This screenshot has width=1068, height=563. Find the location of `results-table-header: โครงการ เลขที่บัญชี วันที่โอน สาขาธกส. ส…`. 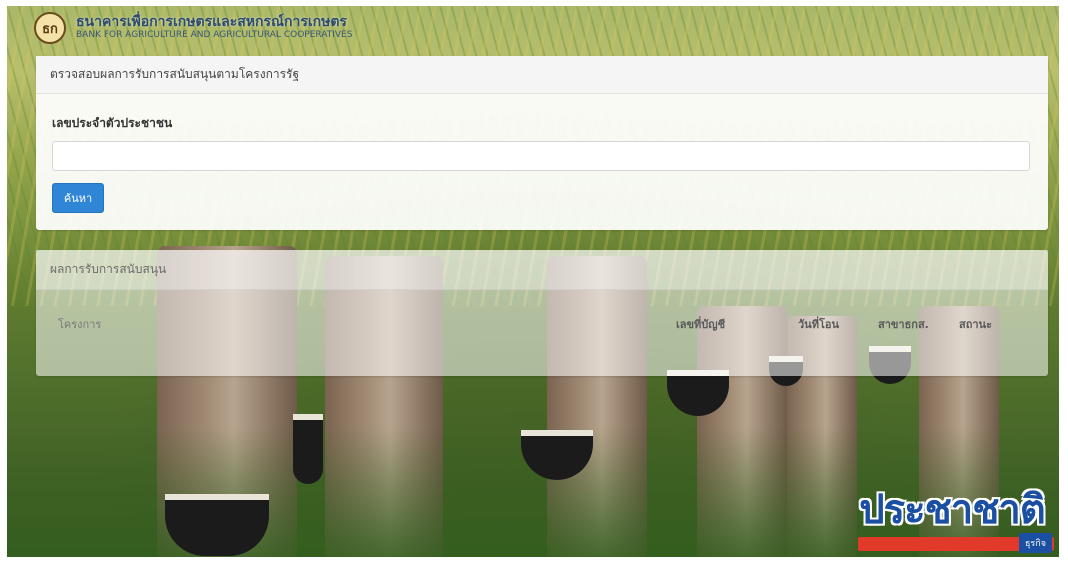

results-table-header: โครงการ เลขที่บัญชี วันที่โอน สาขาธกส. ส… is located at coordinates (542, 324).